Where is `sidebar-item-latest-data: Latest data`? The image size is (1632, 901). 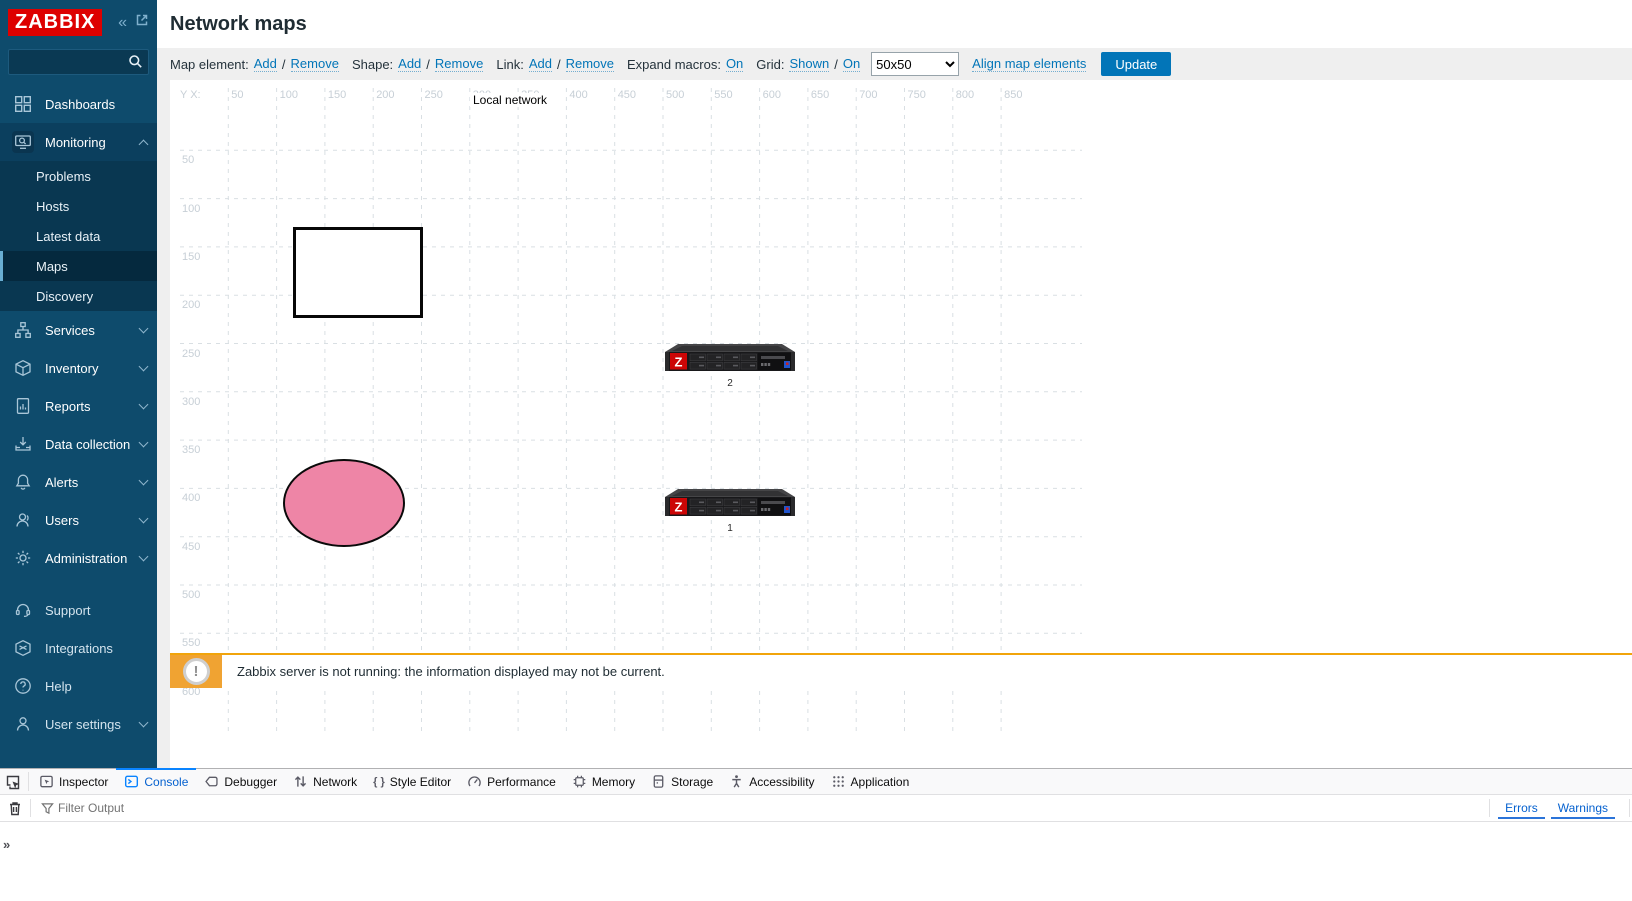
sidebar-item-latest-data: Latest data is located at coordinates (78, 236).